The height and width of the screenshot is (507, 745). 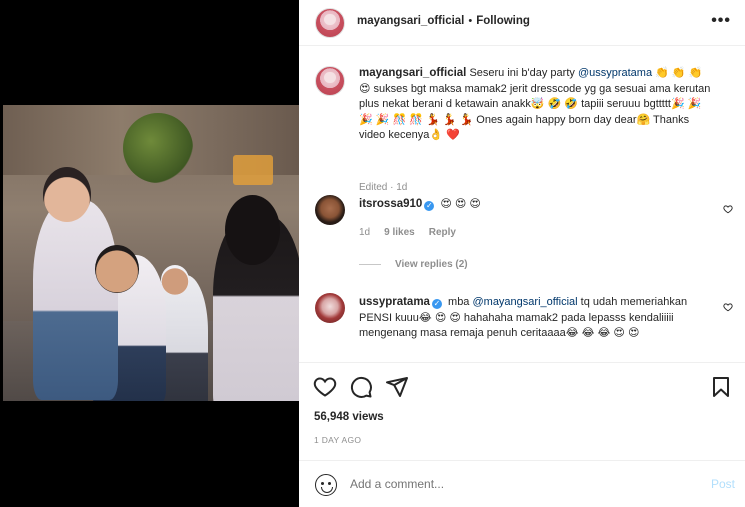 I want to click on author-line: mayangsari_official • Following, so click(x=443, y=21).